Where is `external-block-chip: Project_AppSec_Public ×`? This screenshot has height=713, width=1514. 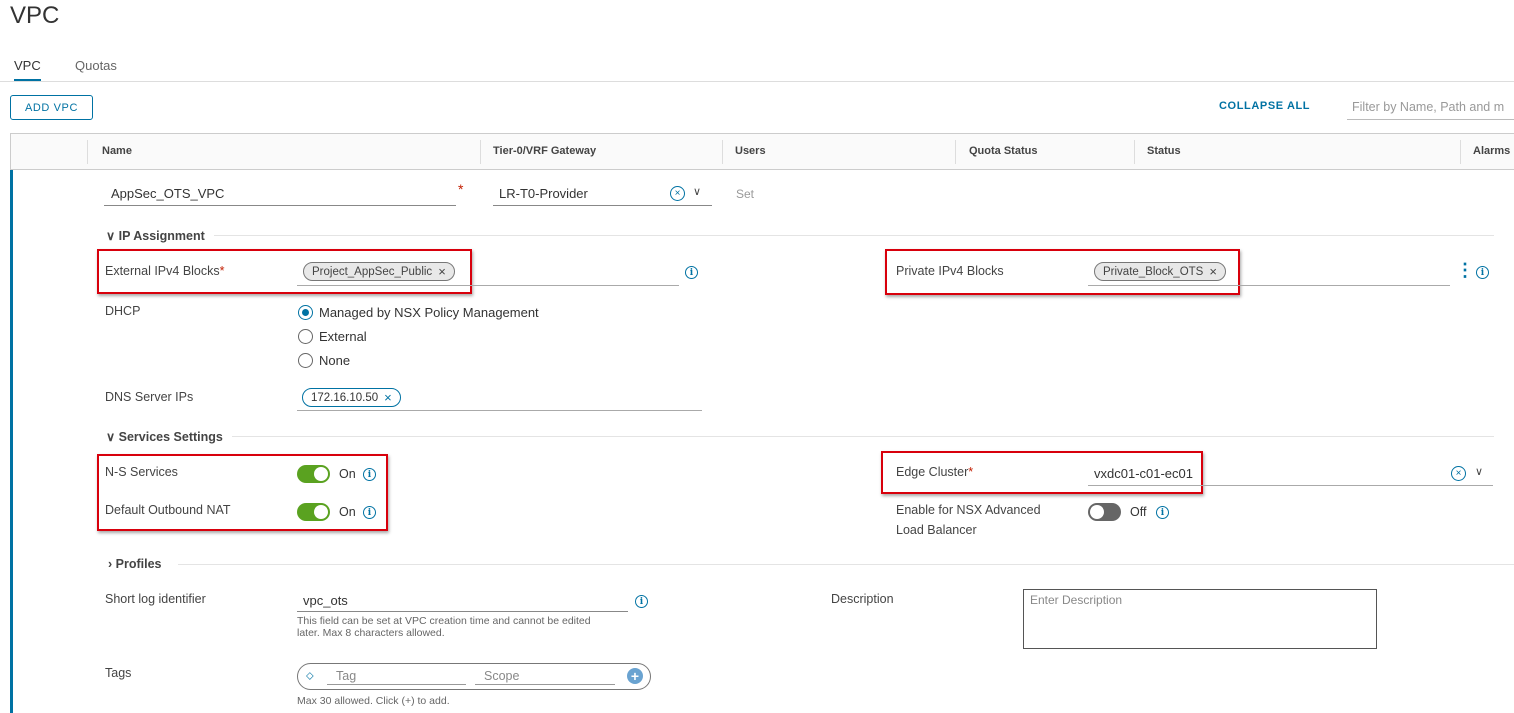 external-block-chip: Project_AppSec_Public × is located at coordinates (379, 271).